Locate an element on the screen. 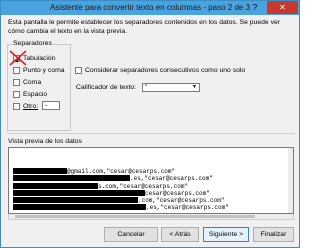 The image size is (320, 248). cancel-button: Cancelar is located at coordinates (131, 234).